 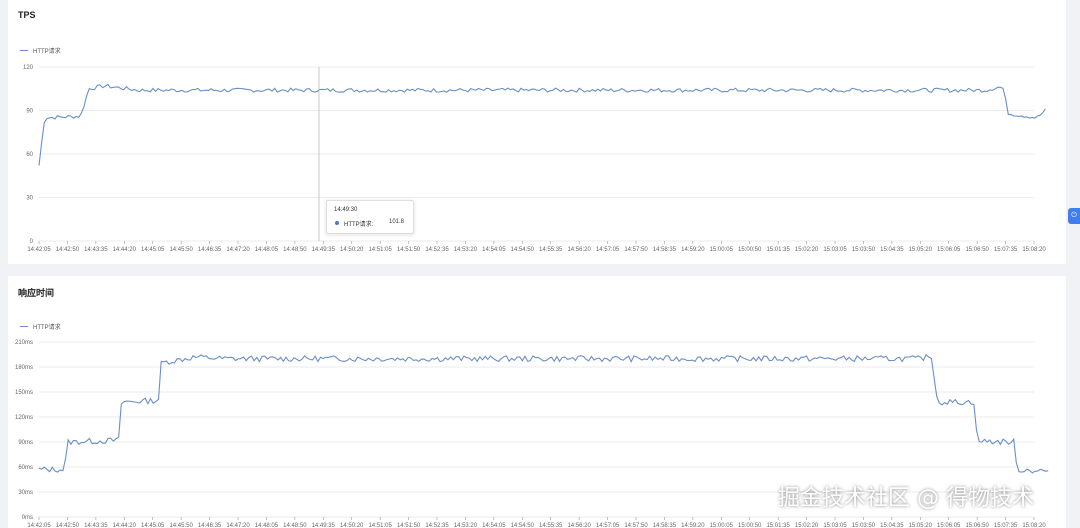 I want to click on tooltip-time: 14:49:30, so click(x=346, y=210).